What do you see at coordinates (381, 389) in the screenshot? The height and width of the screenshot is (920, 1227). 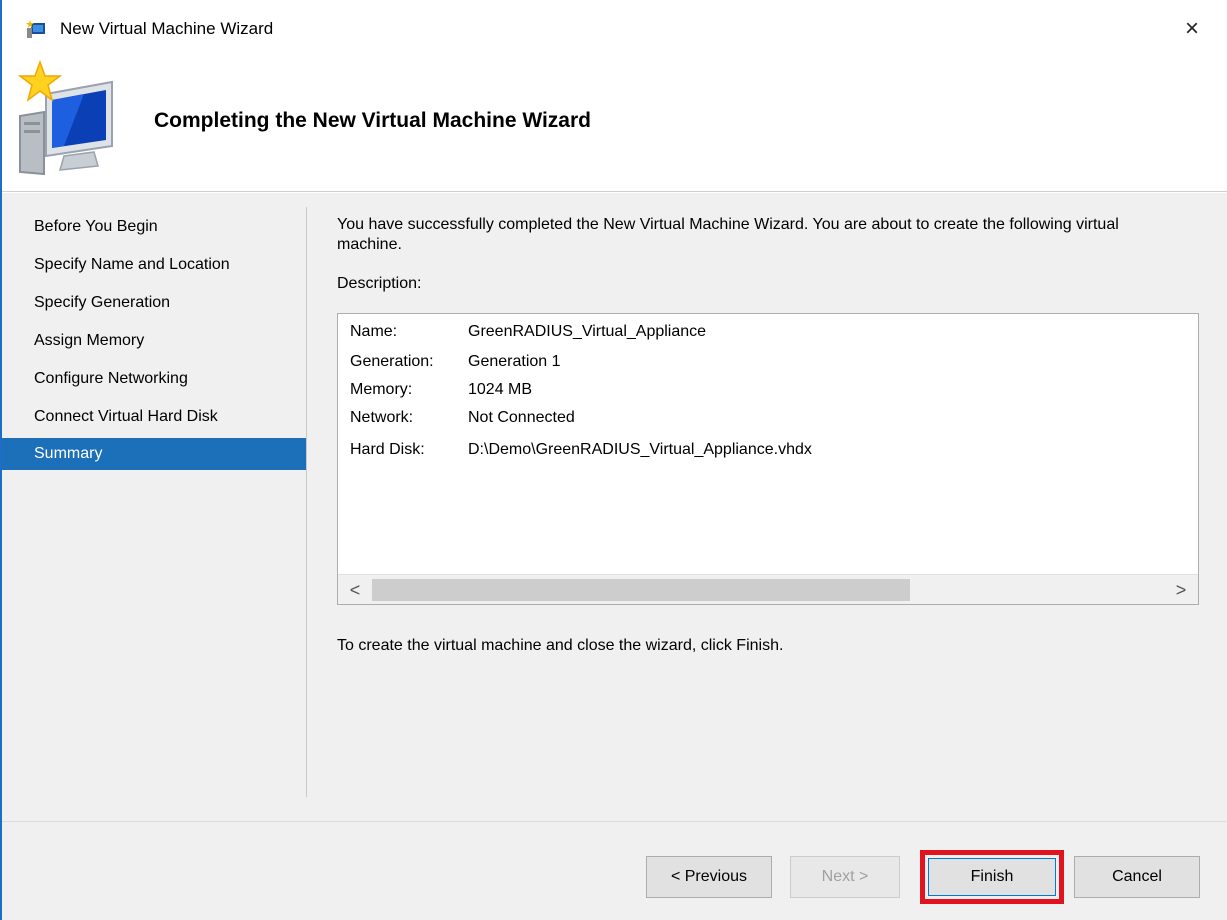 I see `description-key: Memory:` at bounding box center [381, 389].